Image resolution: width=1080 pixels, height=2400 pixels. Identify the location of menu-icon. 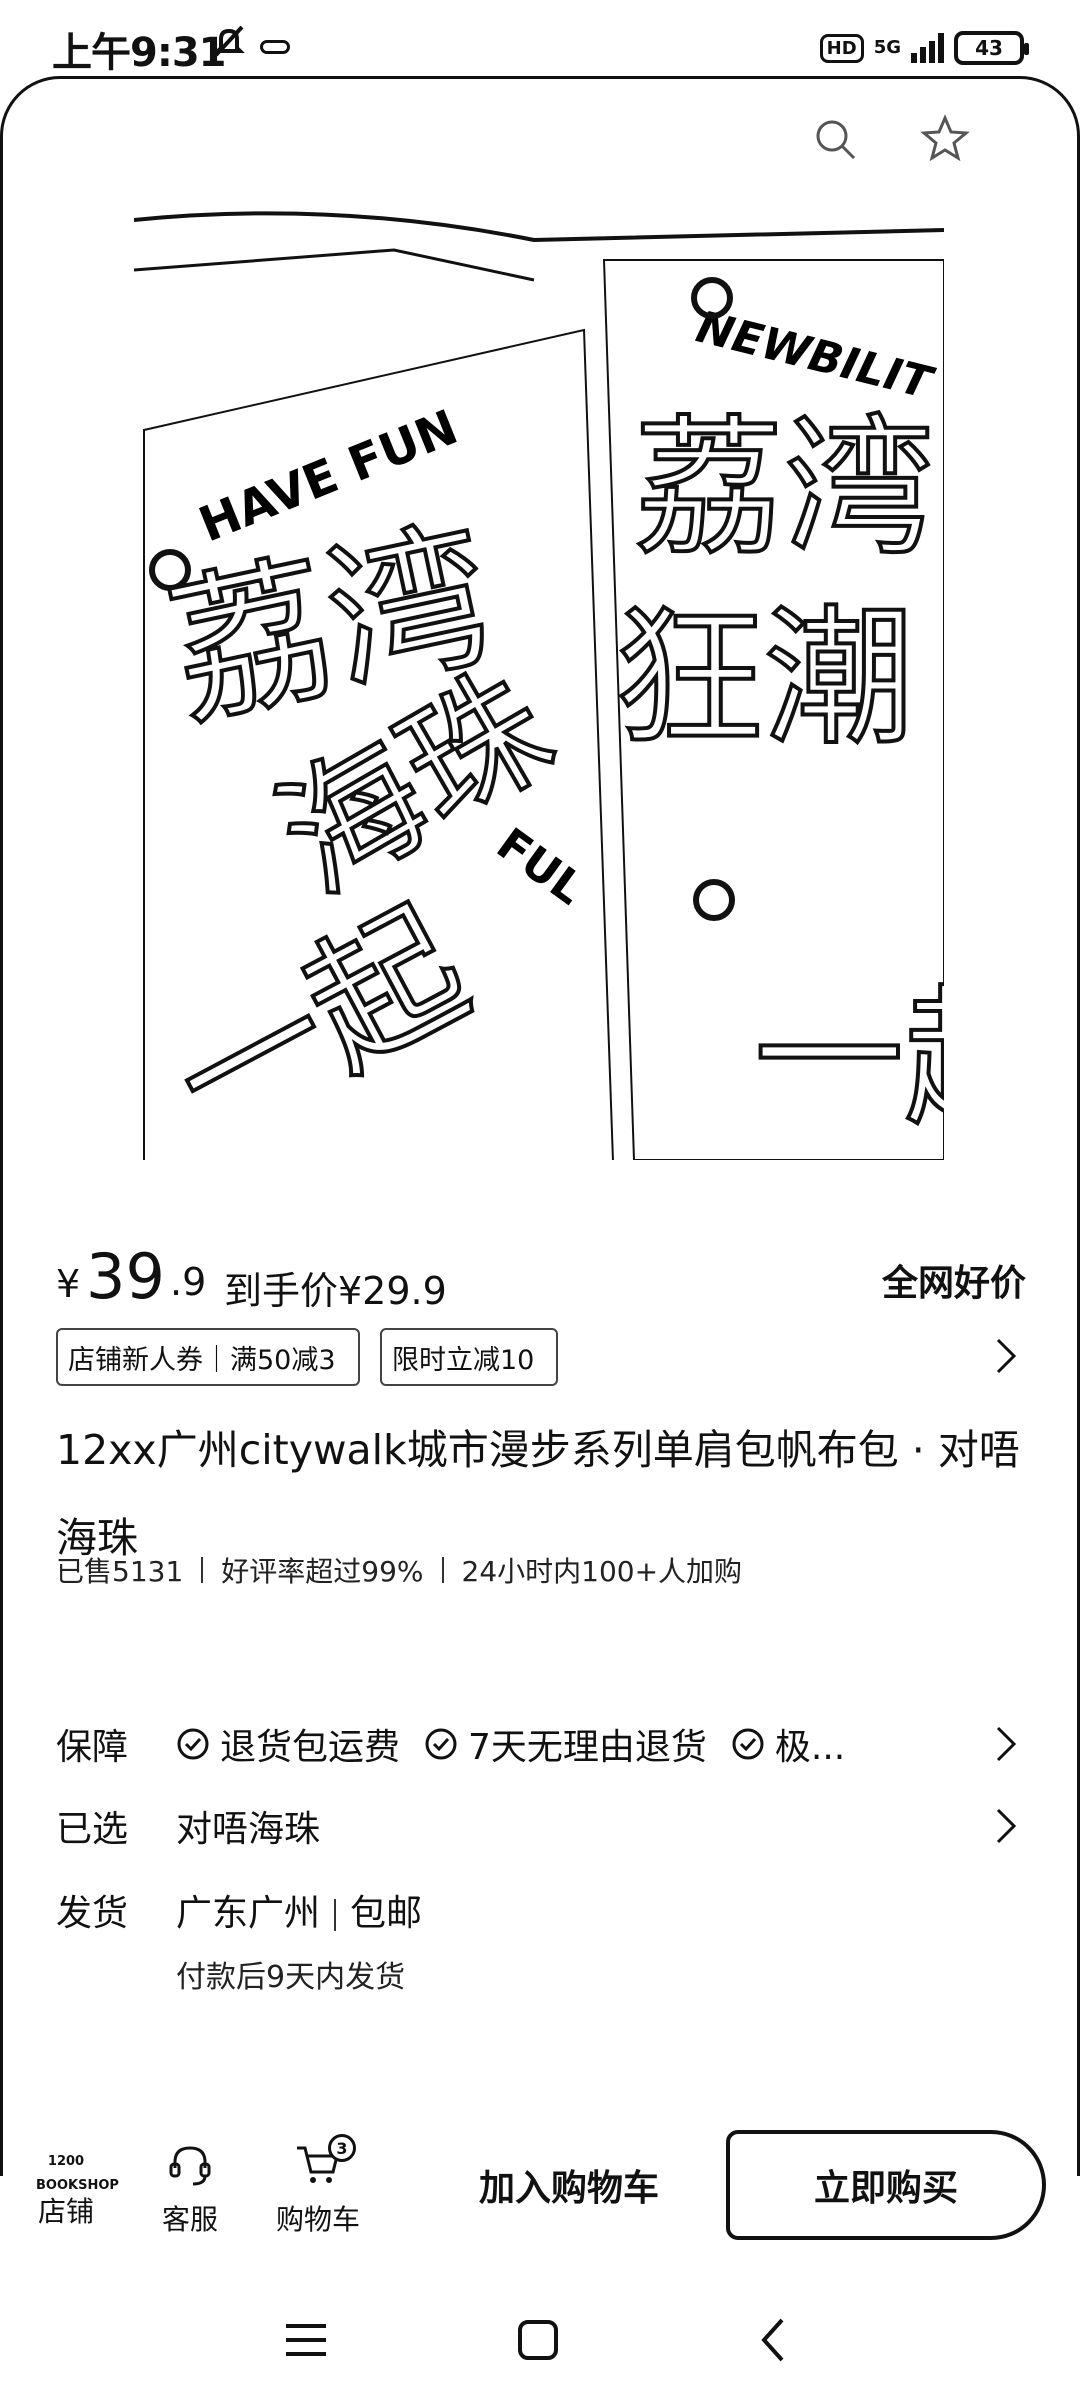
(306, 2340).